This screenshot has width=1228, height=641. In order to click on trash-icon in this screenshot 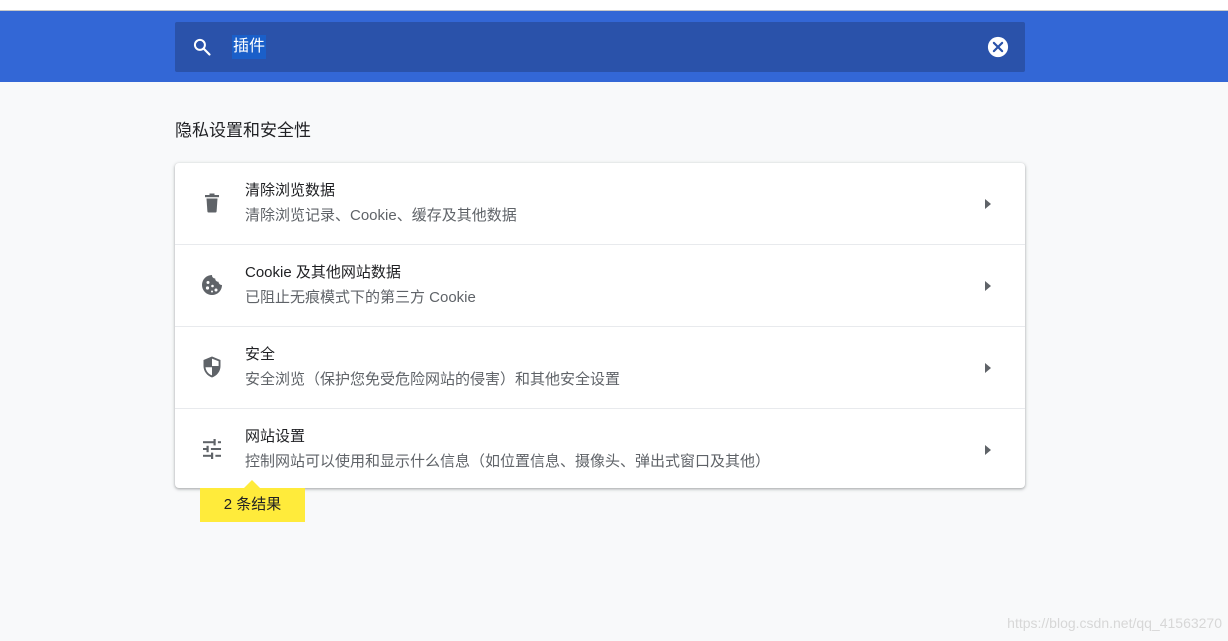, I will do `click(212, 203)`.